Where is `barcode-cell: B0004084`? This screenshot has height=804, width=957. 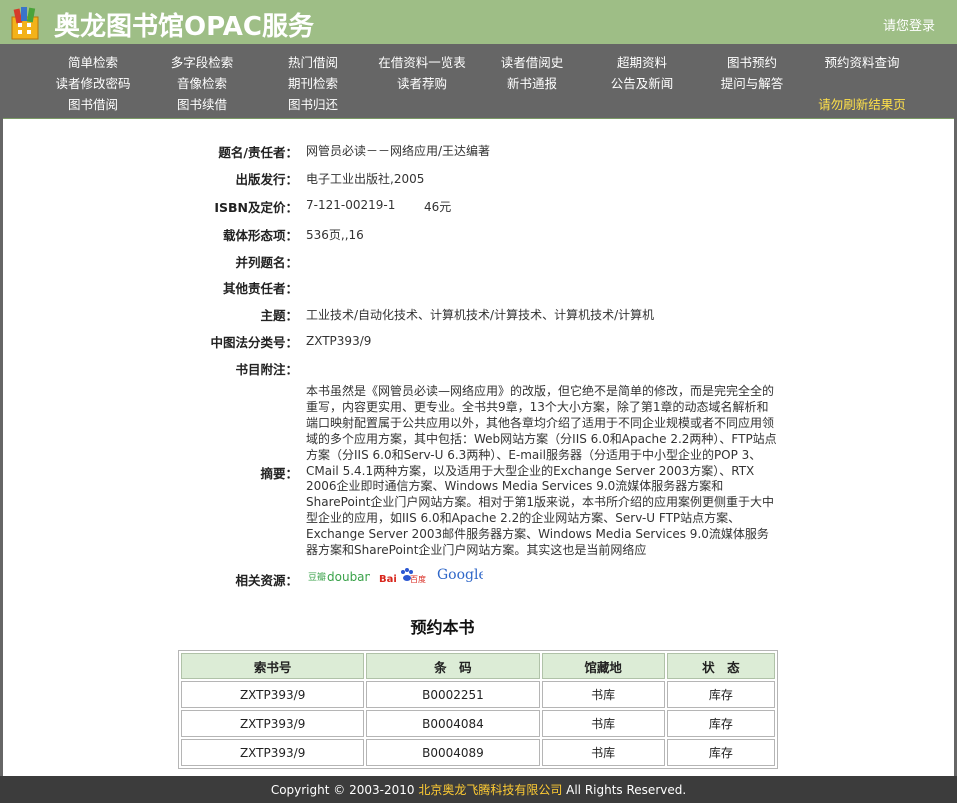 barcode-cell: B0004084 is located at coordinates (453, 723).